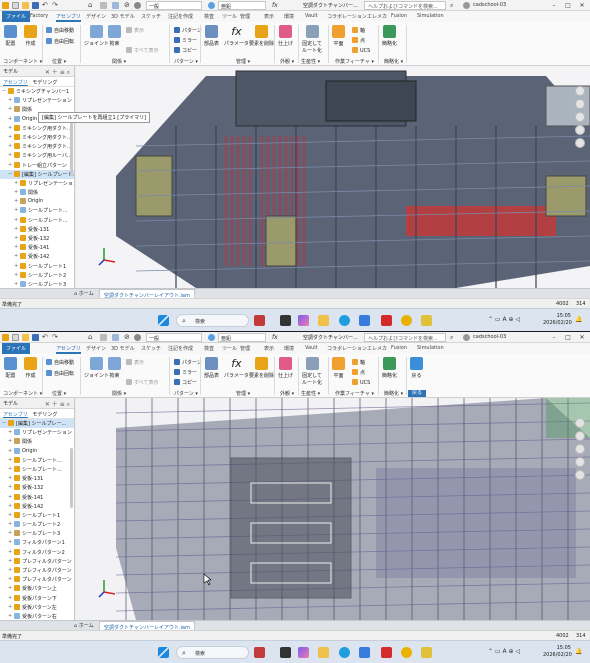 The height and width of the screenshot is (663, 590). I want to click on ribbon-tab: 注記を作成, so click(180, 16).